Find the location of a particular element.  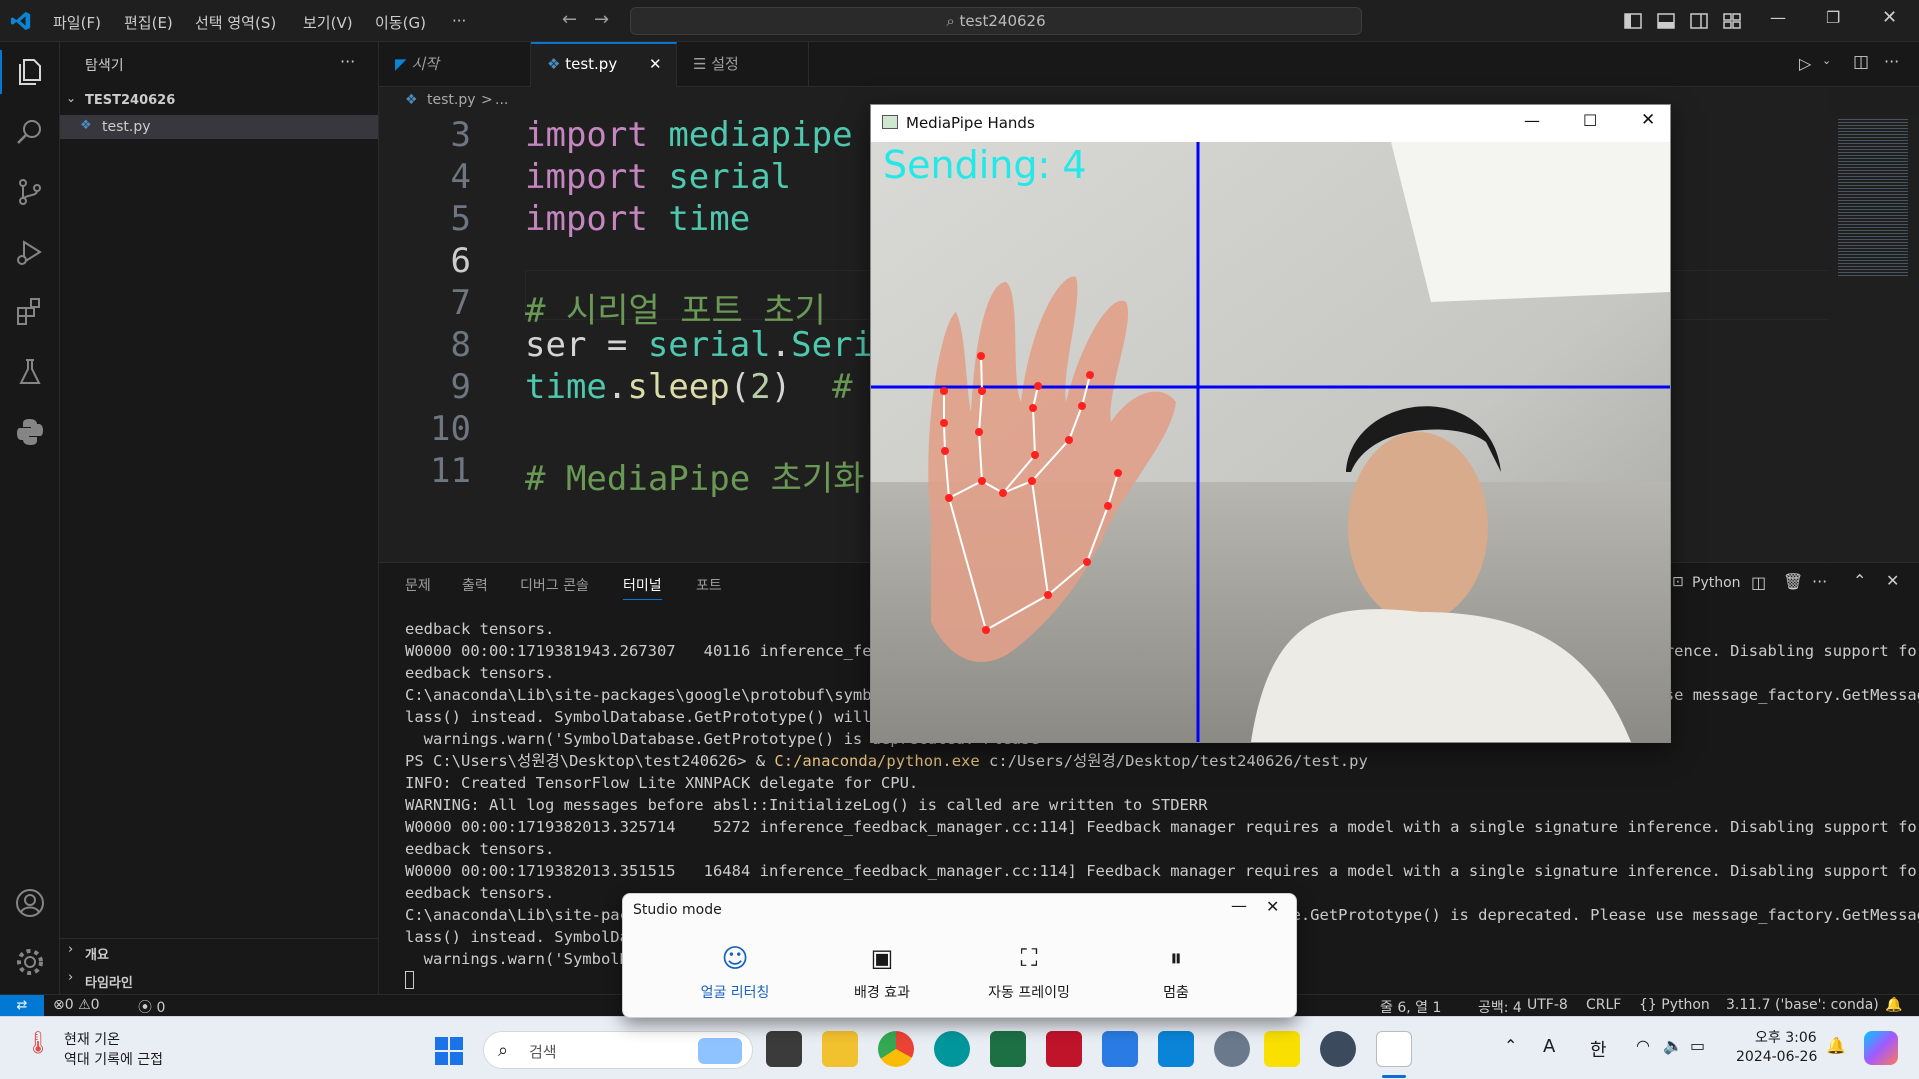

run-debug-icon is located at coordinates (30, 252).